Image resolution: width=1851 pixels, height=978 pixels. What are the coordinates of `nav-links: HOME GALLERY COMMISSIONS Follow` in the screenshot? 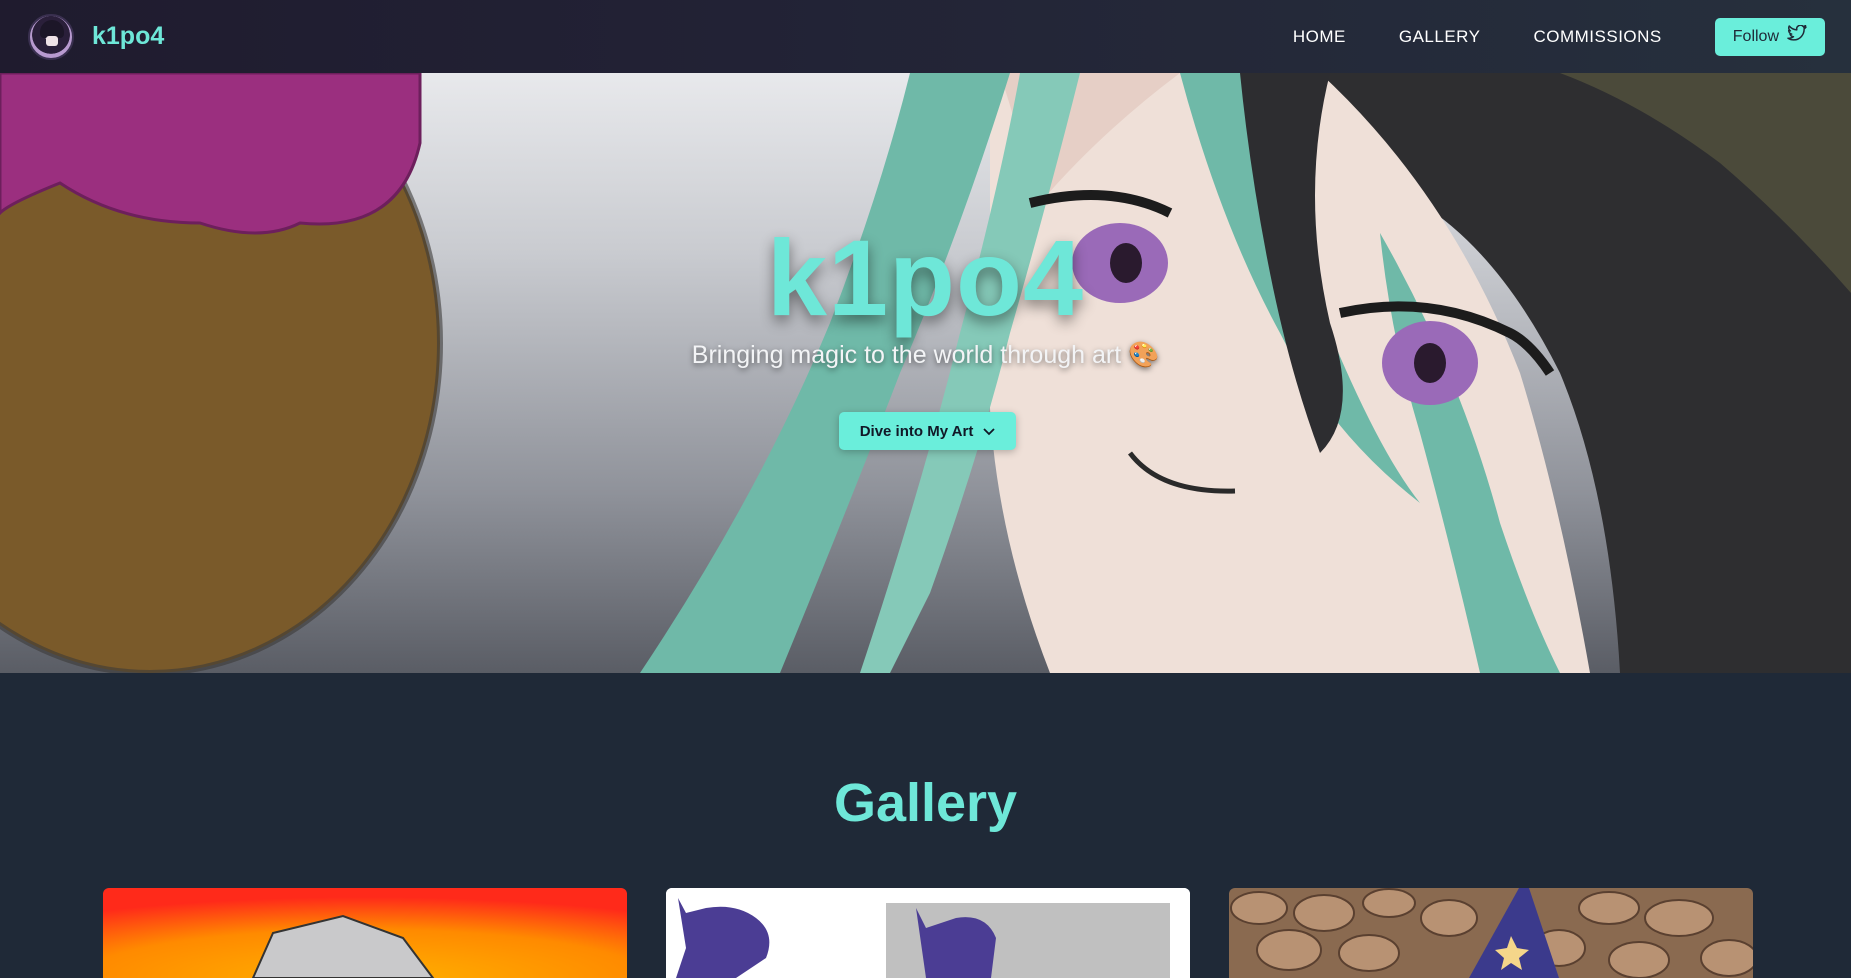 It's located at (1572, 36).